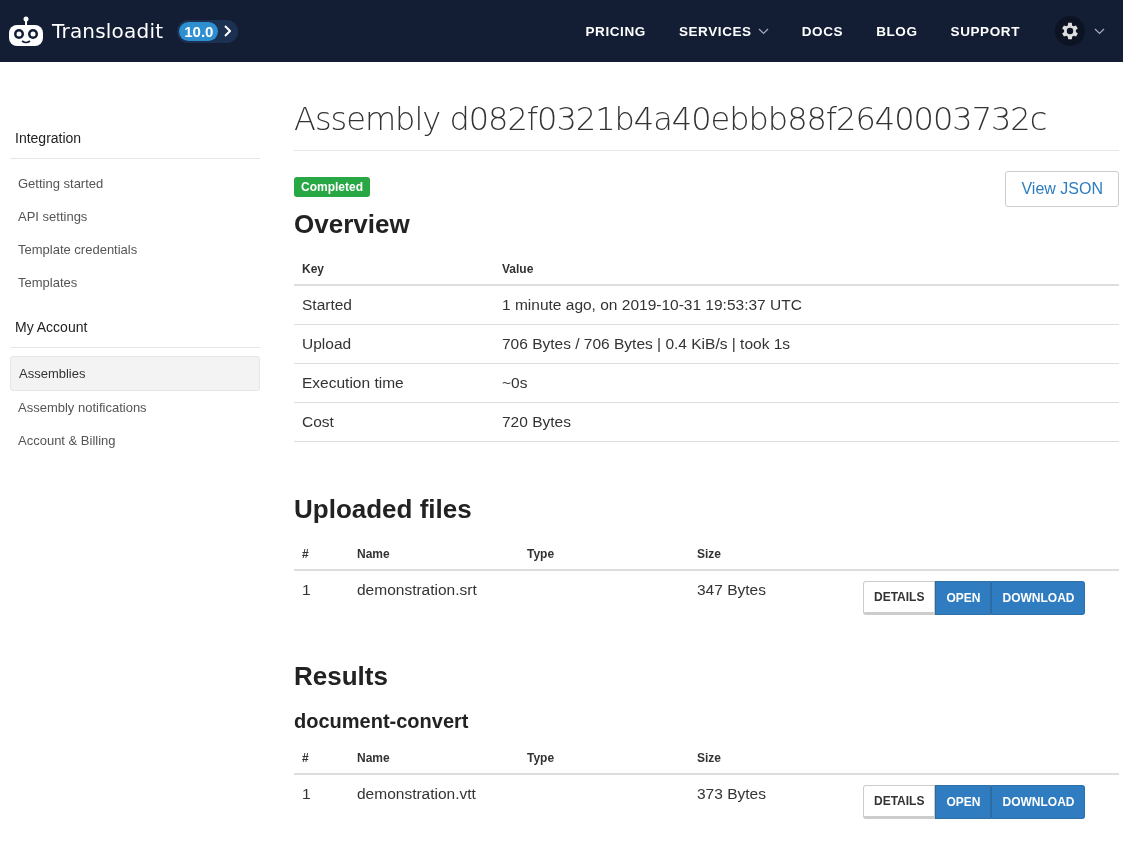 This screenshot has height=867, width=1123. What do you see at coordinates (806, 422) in the screenshot?
I see `table-cell: 720 Bytes` at bounding box center [806, 422].